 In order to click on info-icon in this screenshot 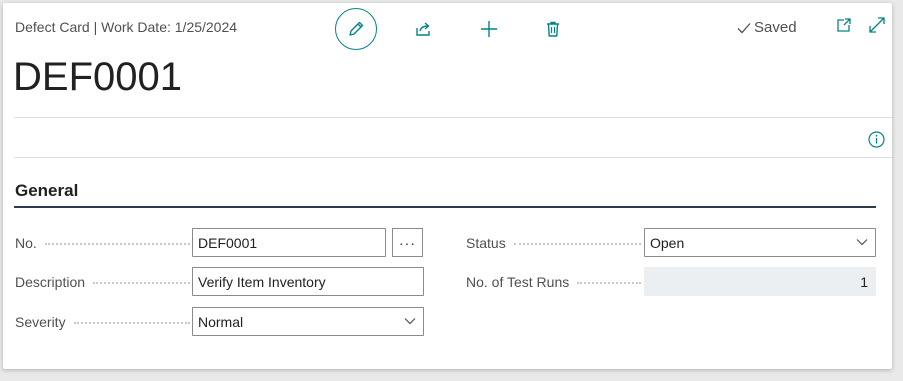, I will do `click(876, 139)`.